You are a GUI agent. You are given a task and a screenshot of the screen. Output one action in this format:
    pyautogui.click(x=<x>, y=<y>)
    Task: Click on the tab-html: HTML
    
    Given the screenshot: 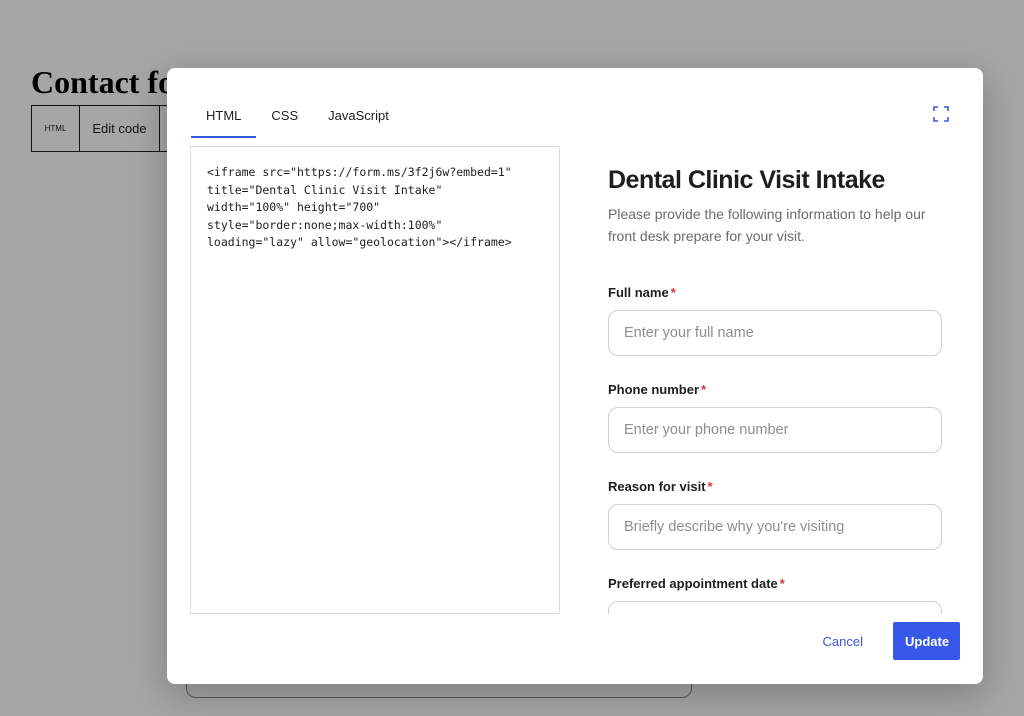 What is the action you would take?
    pyautogui.click(x=224, y=120)
    